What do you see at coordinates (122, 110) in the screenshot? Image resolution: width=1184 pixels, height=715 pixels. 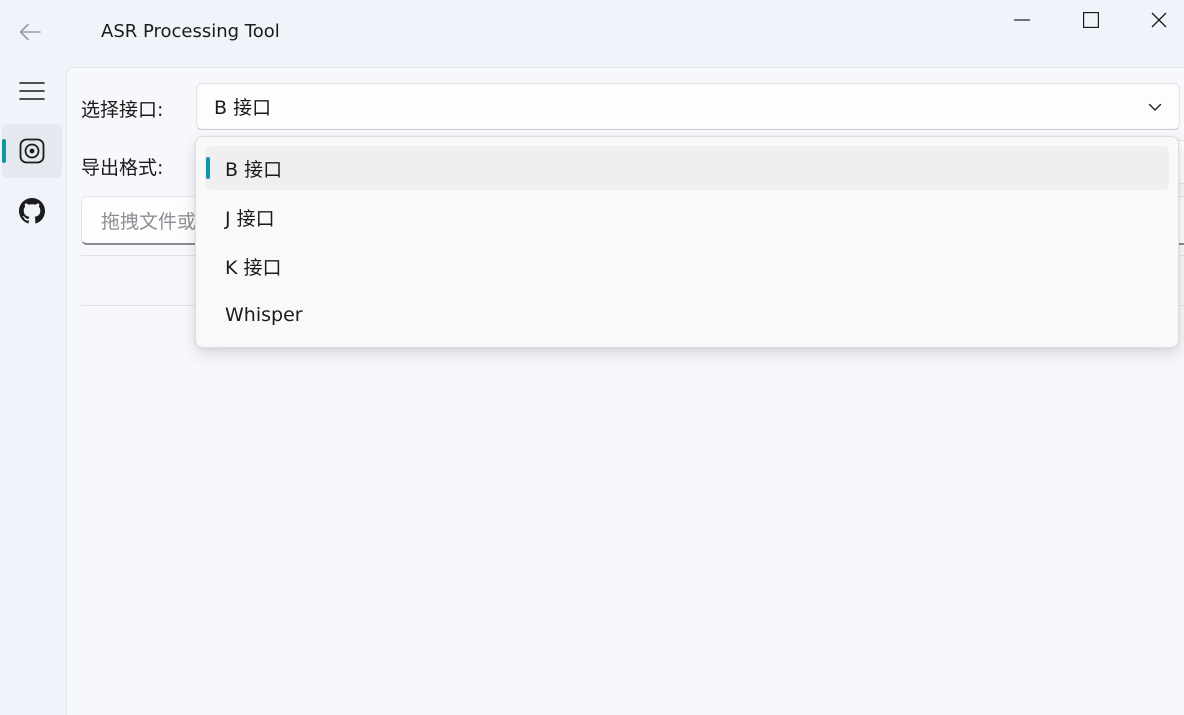 I see `api-label: 选择接口:` at bounding box center [122, 110].